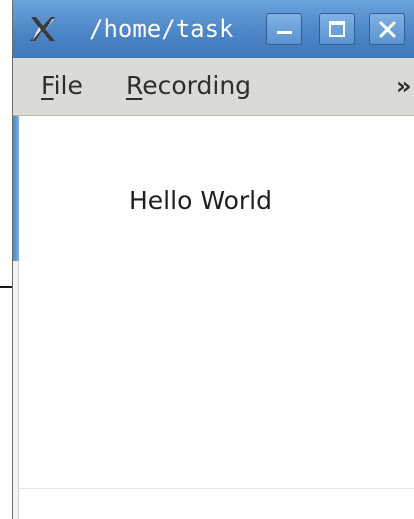 The image size is (414, 519). Describe the element at coordinates (42, 29) in the screenshot. I see `x-app-icon` at that location.